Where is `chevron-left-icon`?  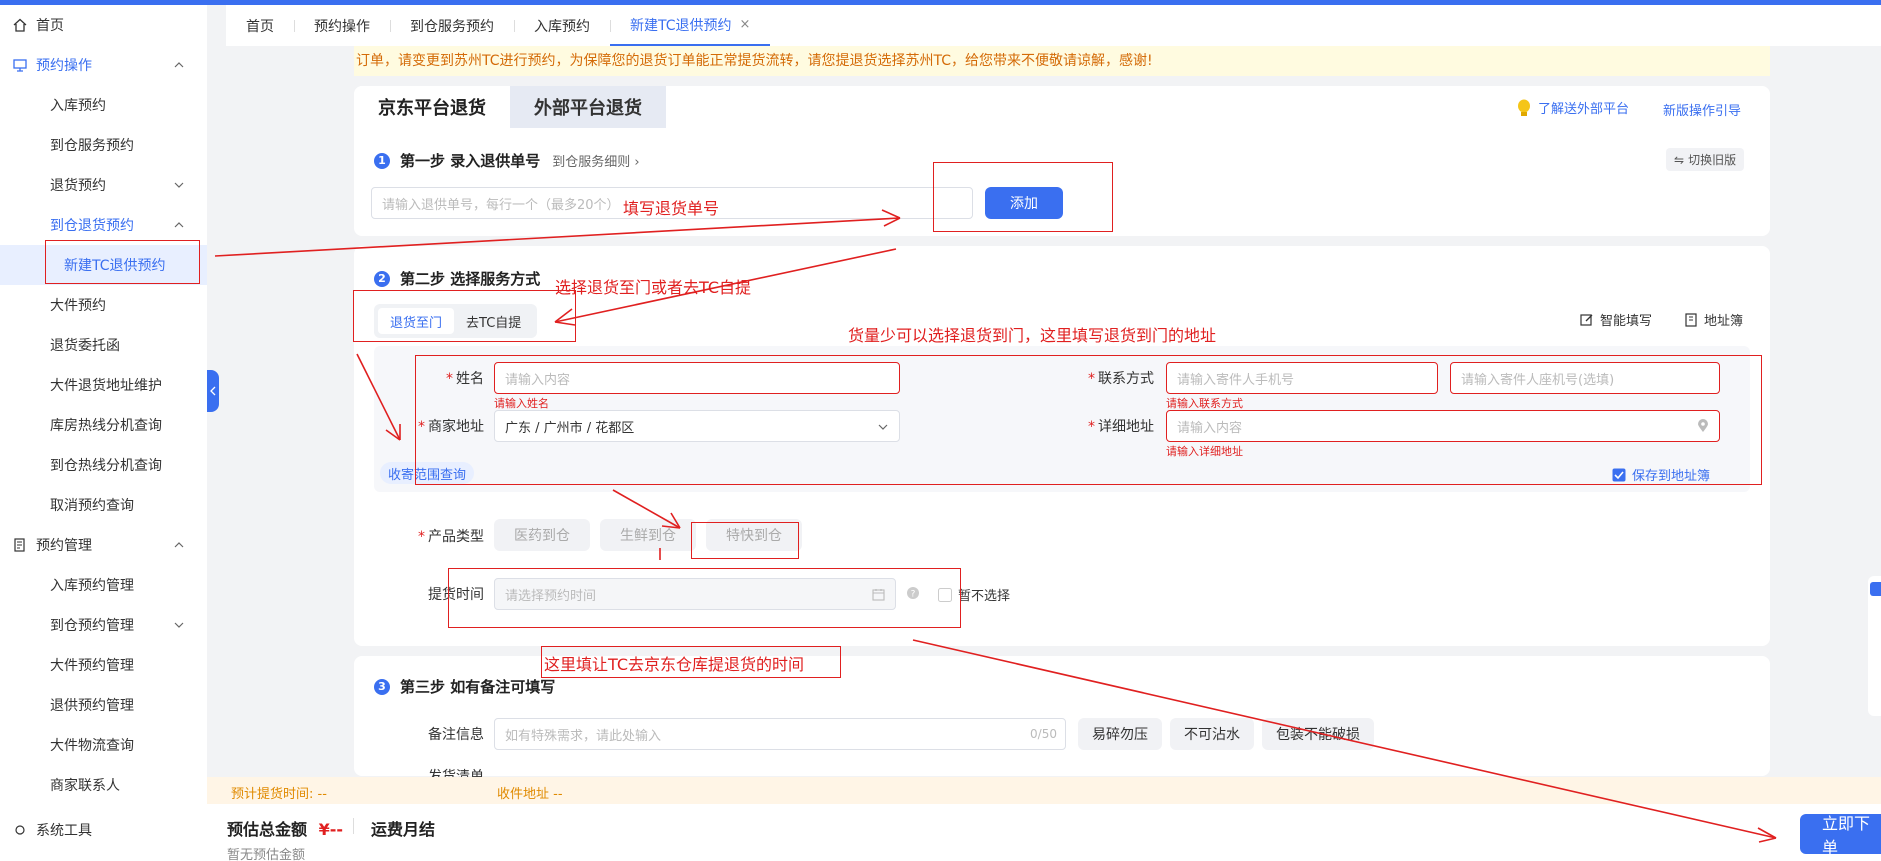
chevron-left-icon is located at coordinates (213, 391).